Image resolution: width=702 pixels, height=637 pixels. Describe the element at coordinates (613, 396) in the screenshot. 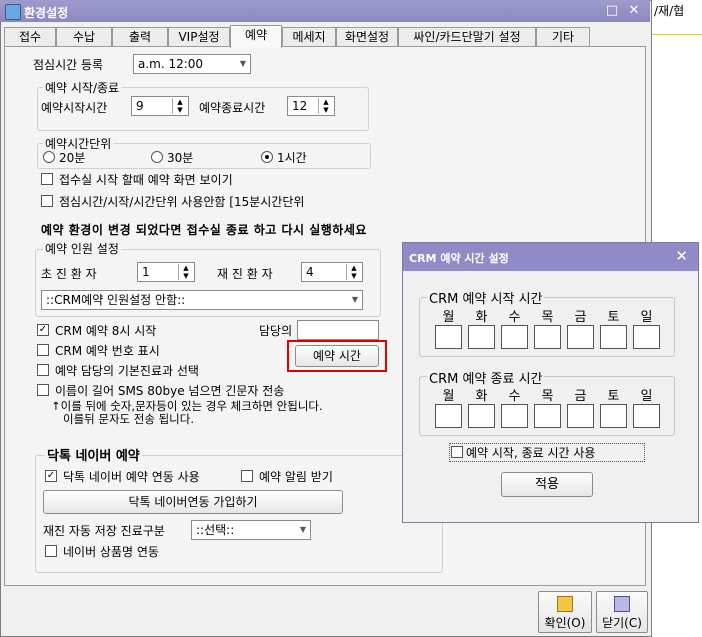

I see `day-label-sat: 토` at that location.